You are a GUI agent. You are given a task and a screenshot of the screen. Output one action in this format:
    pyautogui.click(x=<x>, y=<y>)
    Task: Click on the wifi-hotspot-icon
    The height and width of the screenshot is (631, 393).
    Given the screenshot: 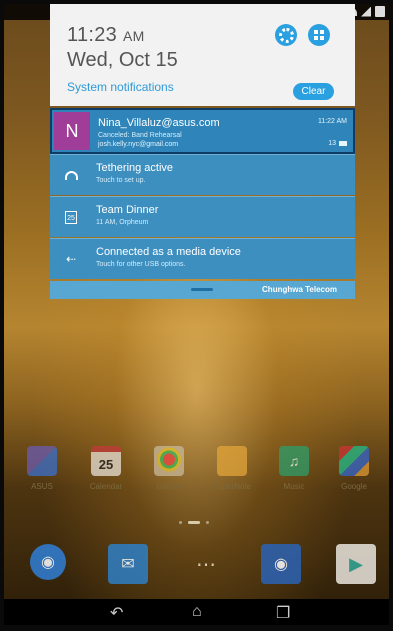 What is the action you would take?
    pyautogui.click(x=71, y=175)
    